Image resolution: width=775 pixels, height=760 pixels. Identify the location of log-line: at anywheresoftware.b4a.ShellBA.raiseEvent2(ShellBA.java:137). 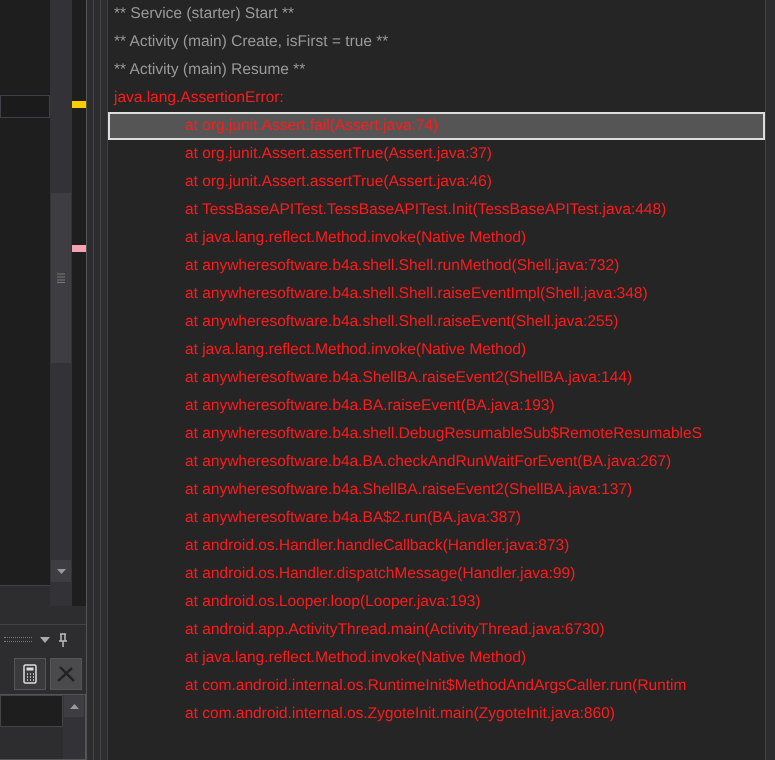
(436, 490).